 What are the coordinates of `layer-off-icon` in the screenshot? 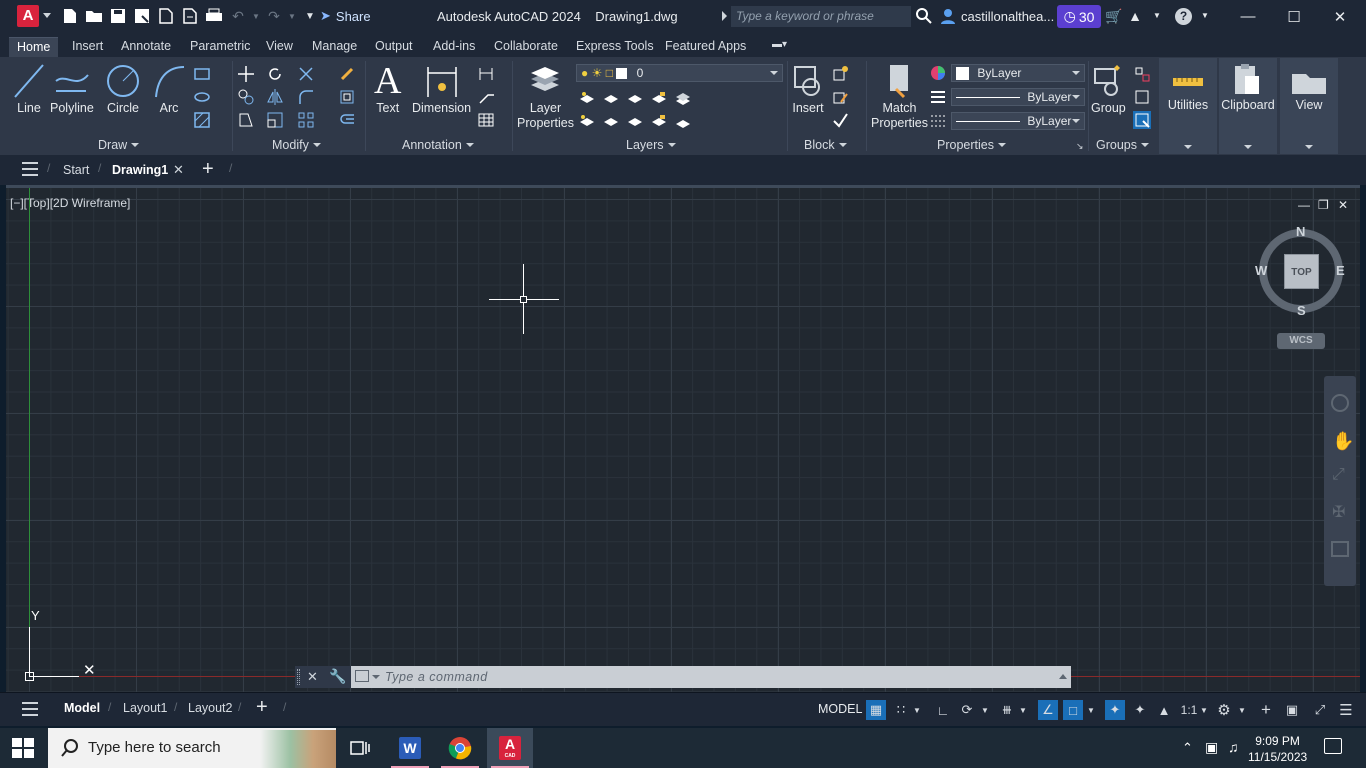 It's located at (587, 98).